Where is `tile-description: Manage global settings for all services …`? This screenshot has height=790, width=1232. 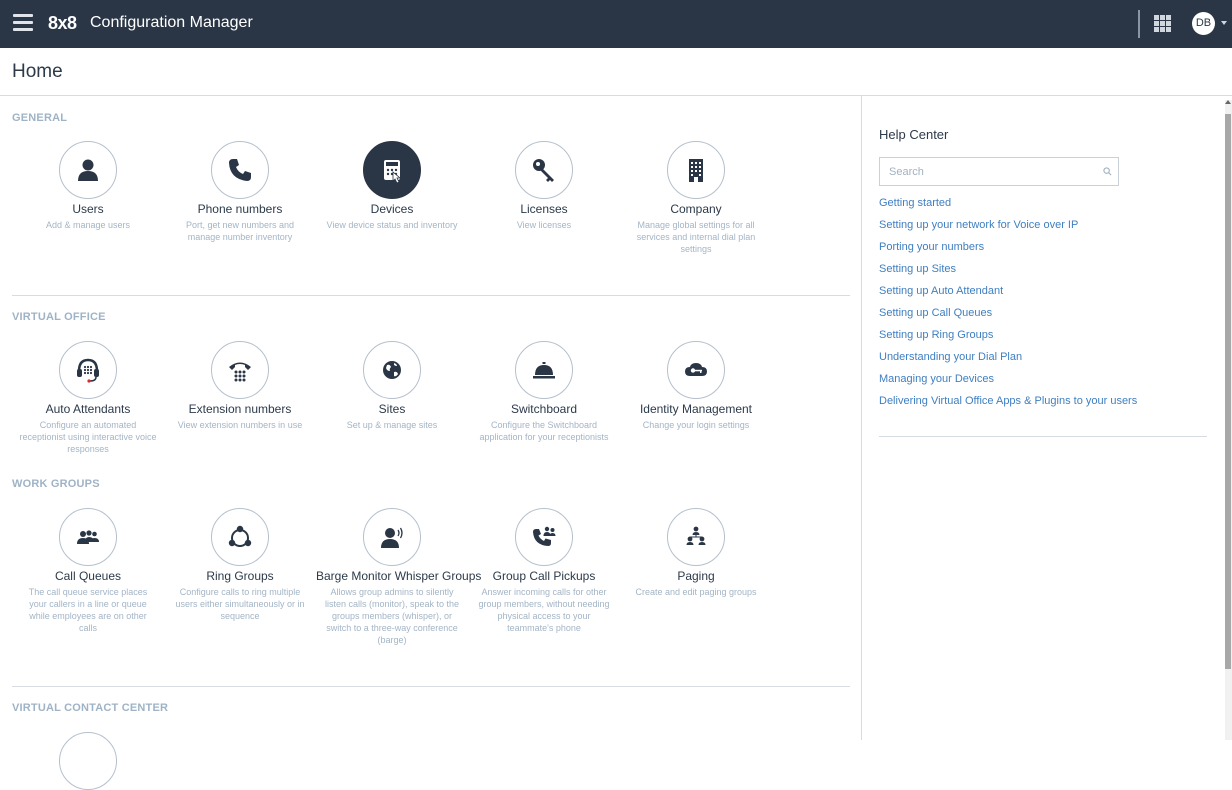 tile-description: Manage global settings for all services … is located at coordinates (696, 237).